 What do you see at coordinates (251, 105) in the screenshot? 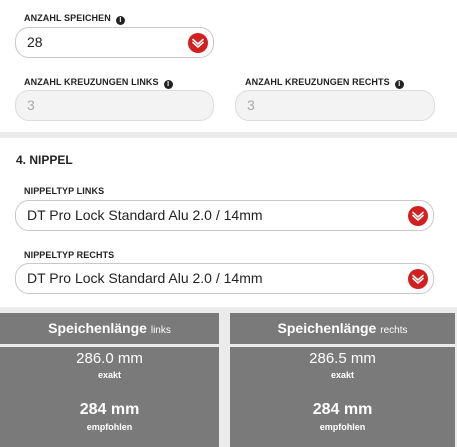
I see `cross-right-value: 3` at bounding box center [251, 105].